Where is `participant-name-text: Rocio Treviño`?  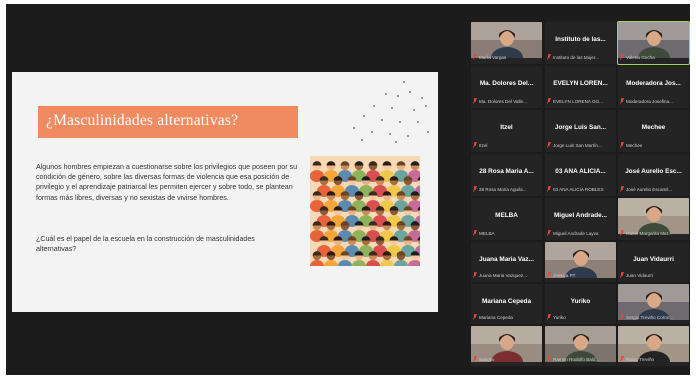
participant-name-text: Rocio Treviño is located at coordinates (640, 359).